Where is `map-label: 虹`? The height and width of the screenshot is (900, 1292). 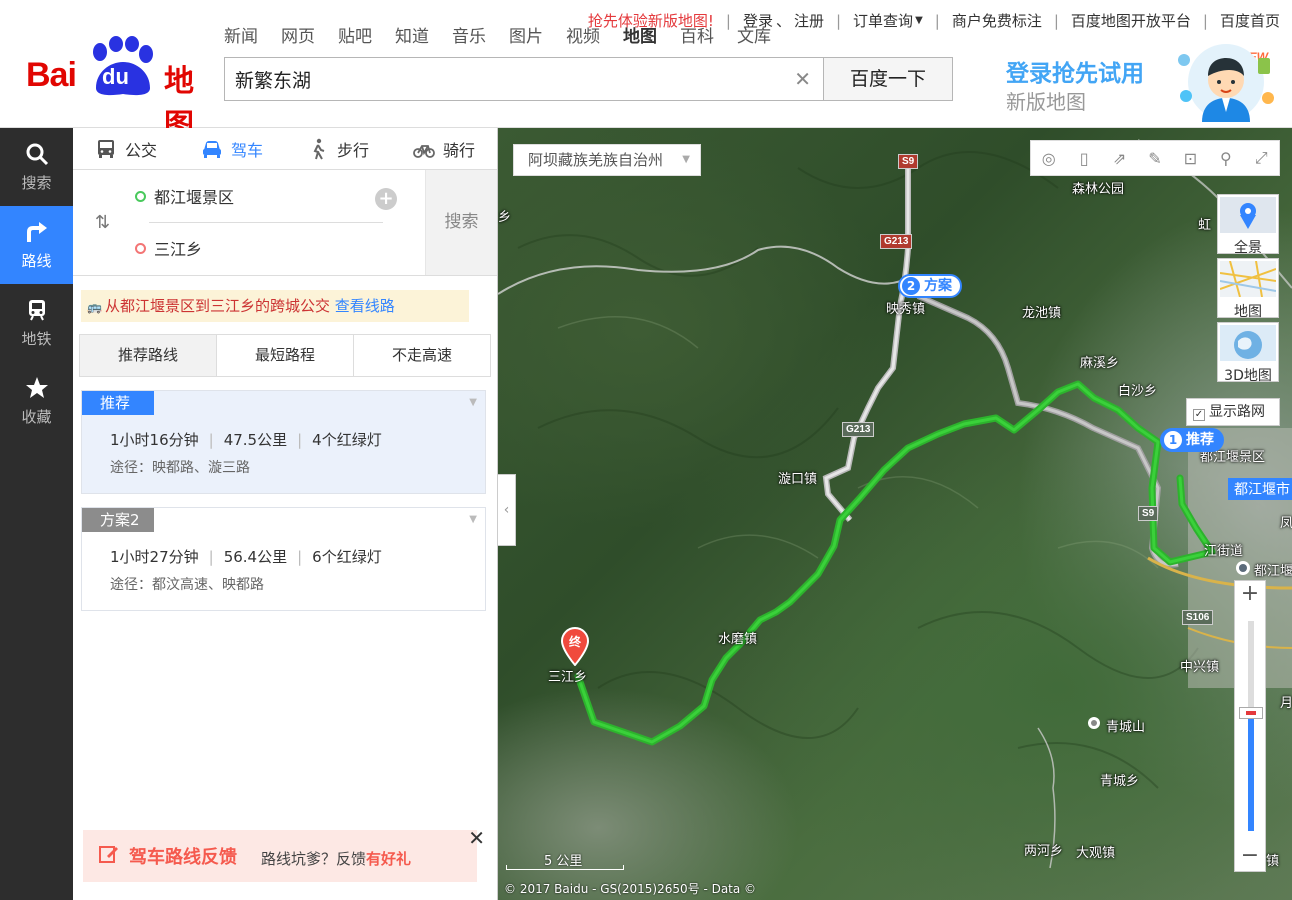 map-label: 虹 is located at coordinates (1205, 225).